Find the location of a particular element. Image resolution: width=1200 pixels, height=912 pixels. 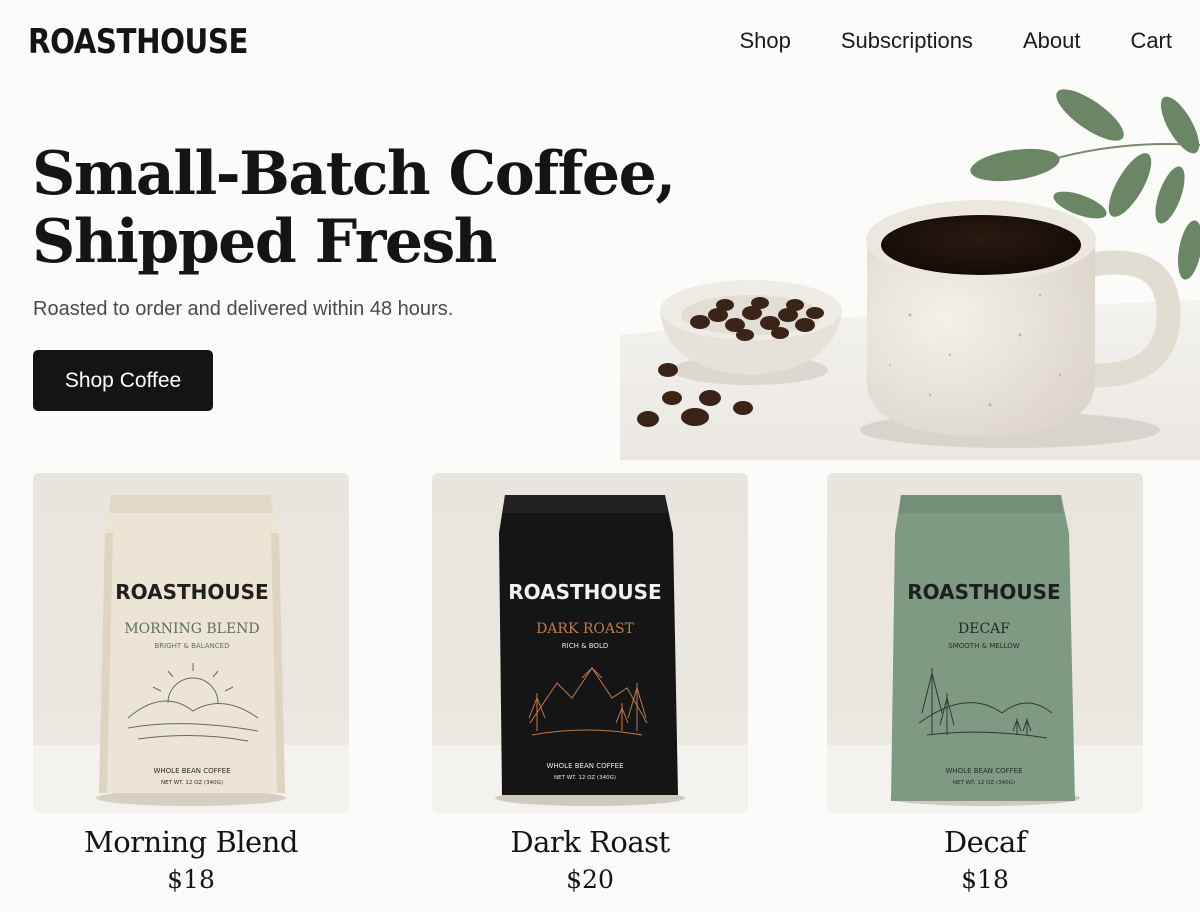

bag-title-text: MORNING BLEND is located at coordinates (191, 629).